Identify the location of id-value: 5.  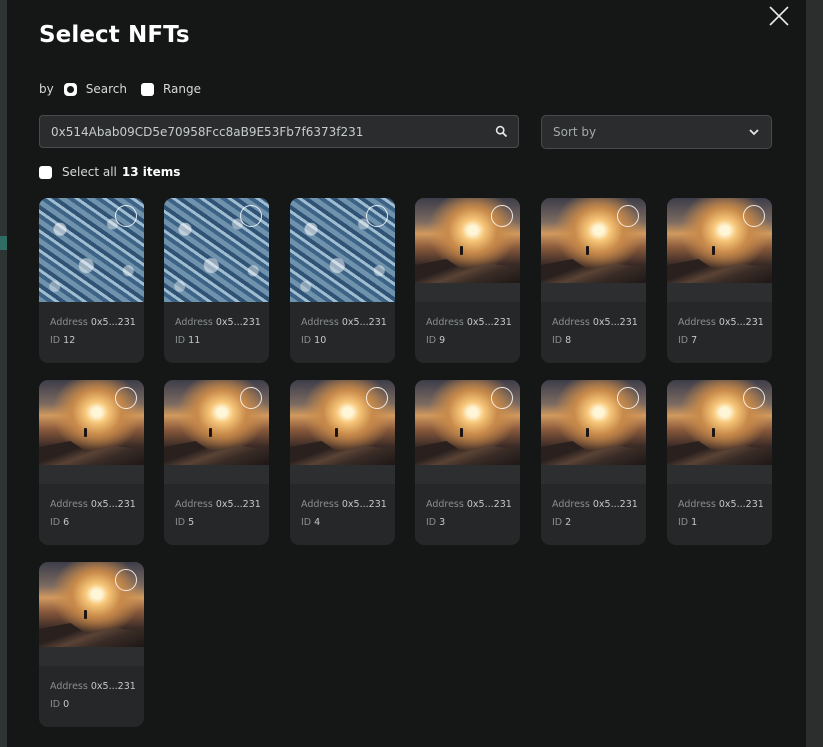
(191, 522).